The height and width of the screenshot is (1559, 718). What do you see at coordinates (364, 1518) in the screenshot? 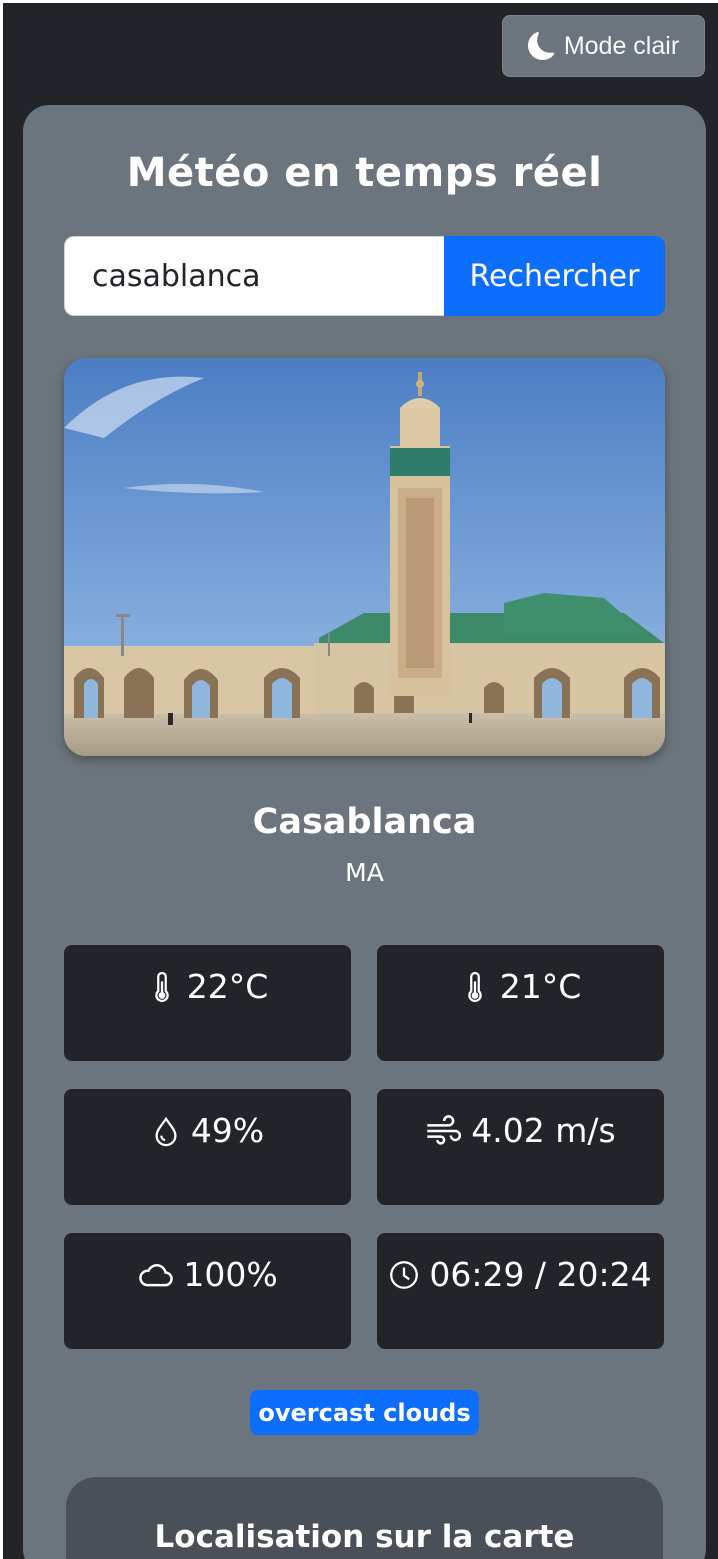
I see `map-section: Localisation sur la carte` at bounding box center [364, 1518].